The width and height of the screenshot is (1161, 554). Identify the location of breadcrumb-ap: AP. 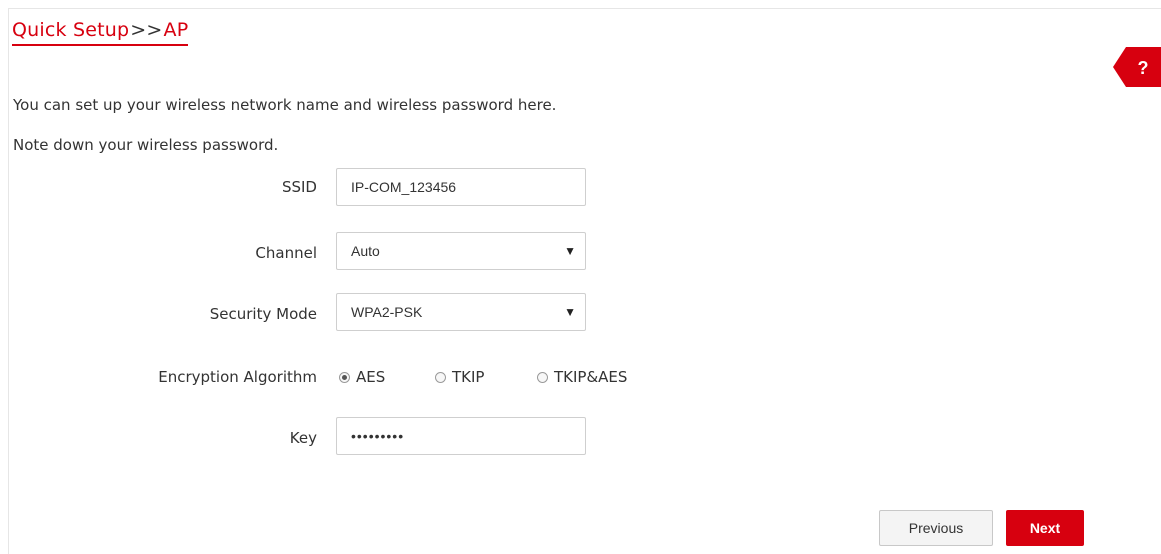
(176, 30).